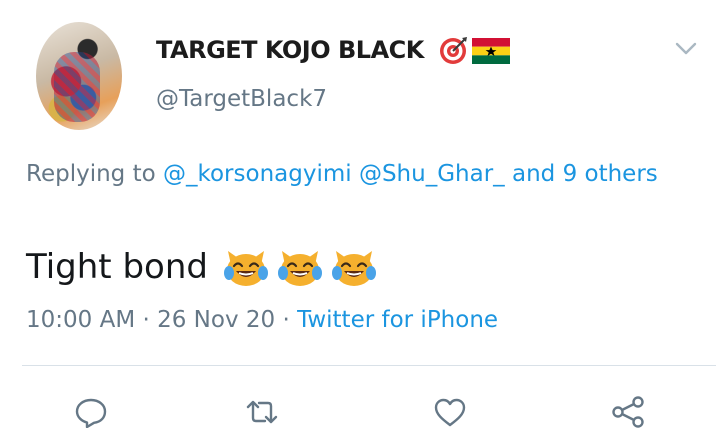  What do you see at coordinates (216, 320) in the screenshot?
I see `tweet-date: 26 Nov 20` at bounding box center [216, 320].